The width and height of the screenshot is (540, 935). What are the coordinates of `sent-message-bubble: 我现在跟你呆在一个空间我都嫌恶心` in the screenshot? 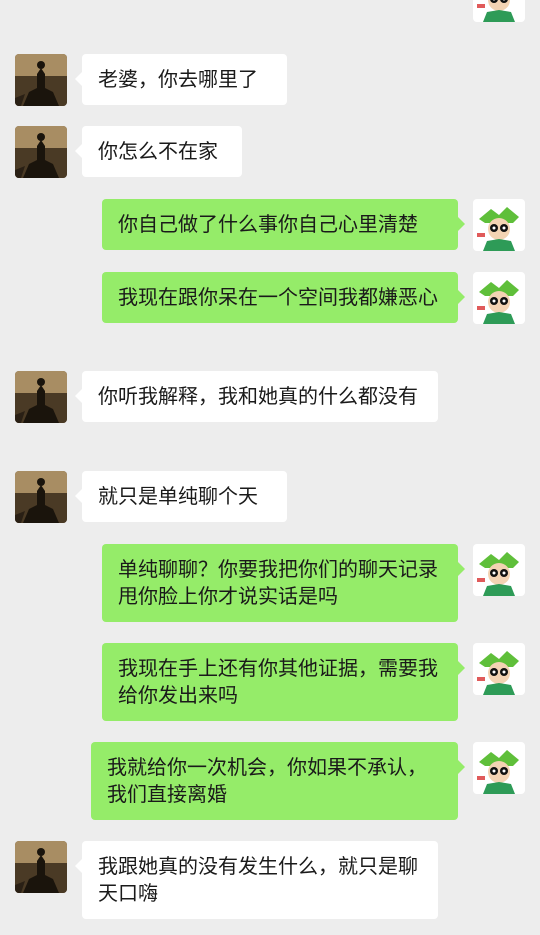 It's located at (283, 297).